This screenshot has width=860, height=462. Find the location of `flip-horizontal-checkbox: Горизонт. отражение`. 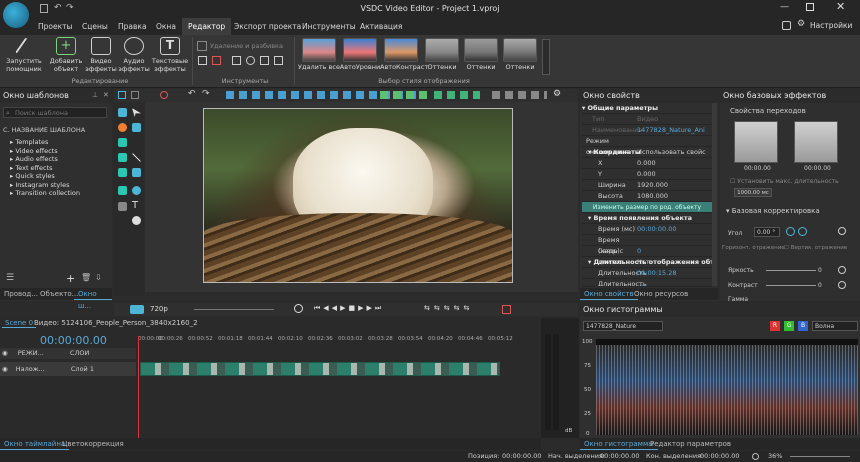

flip-horizontal-checkbox: Горизонт. отражение is located at coordinates (753, 248).